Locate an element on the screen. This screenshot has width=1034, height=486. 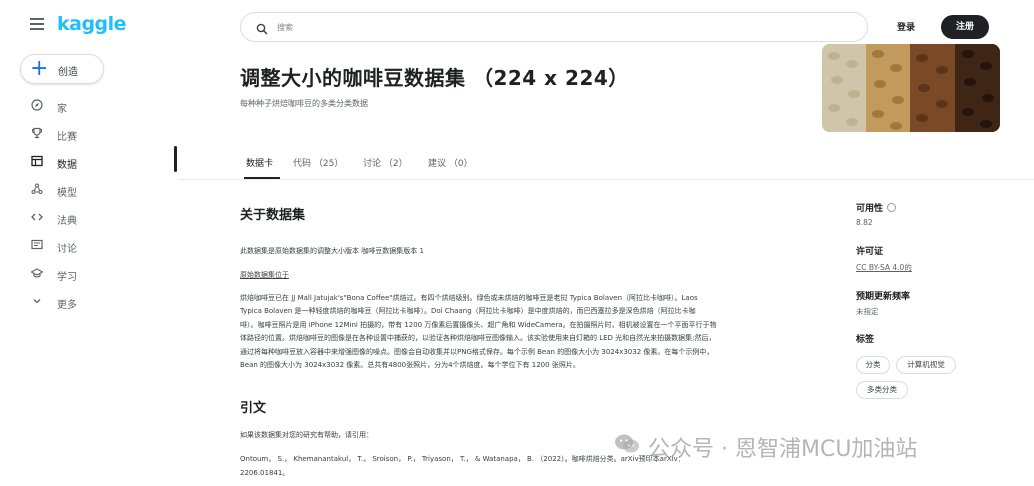
active-nav-indicator is located at coordinates (175, 159).